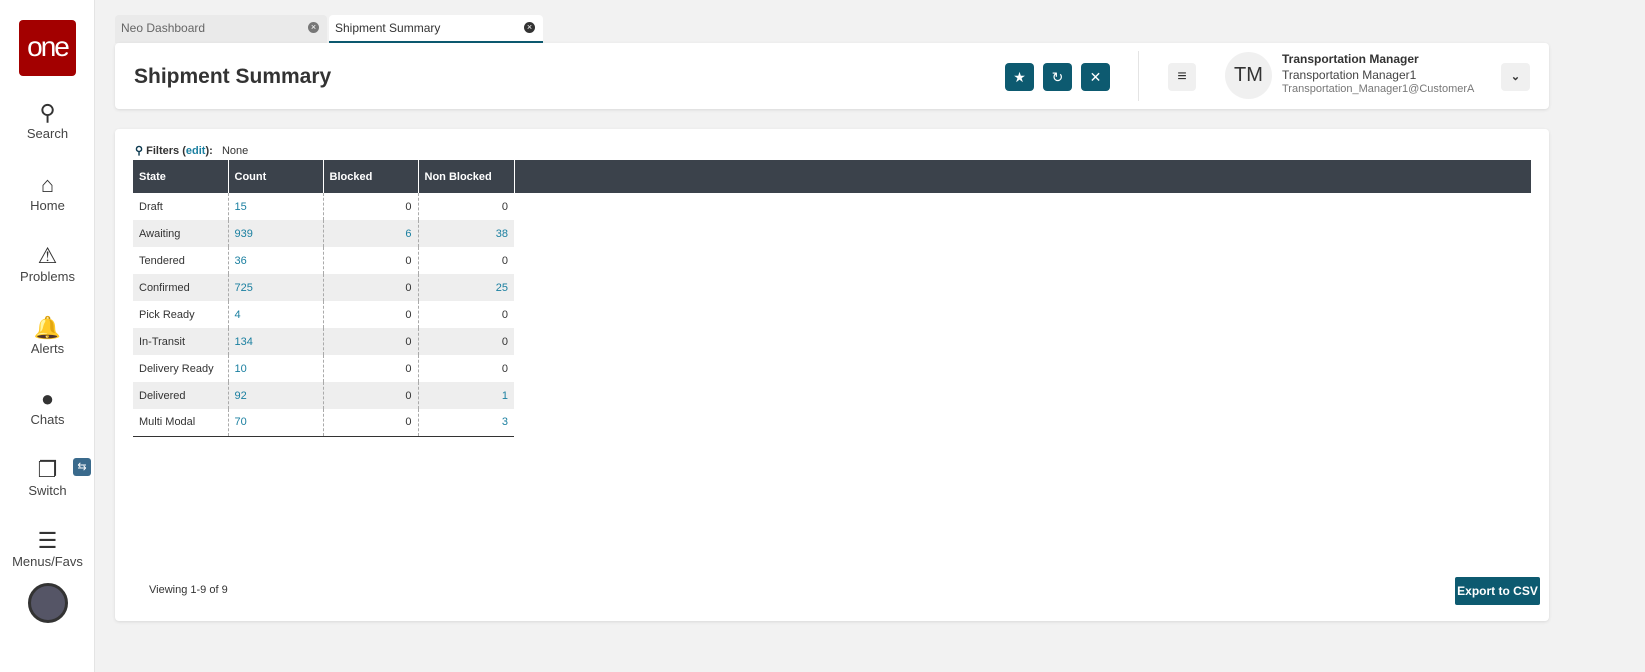  I want to click on tab-label: Shipment Summary, so click(388, 28).